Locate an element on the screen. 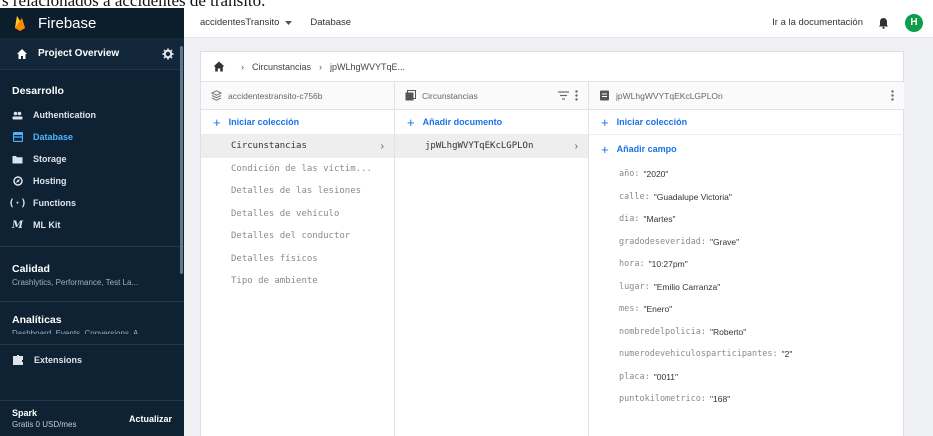 The image size is (933, 436). list-item: Detalles físicos is located at coordinates (297, 259).